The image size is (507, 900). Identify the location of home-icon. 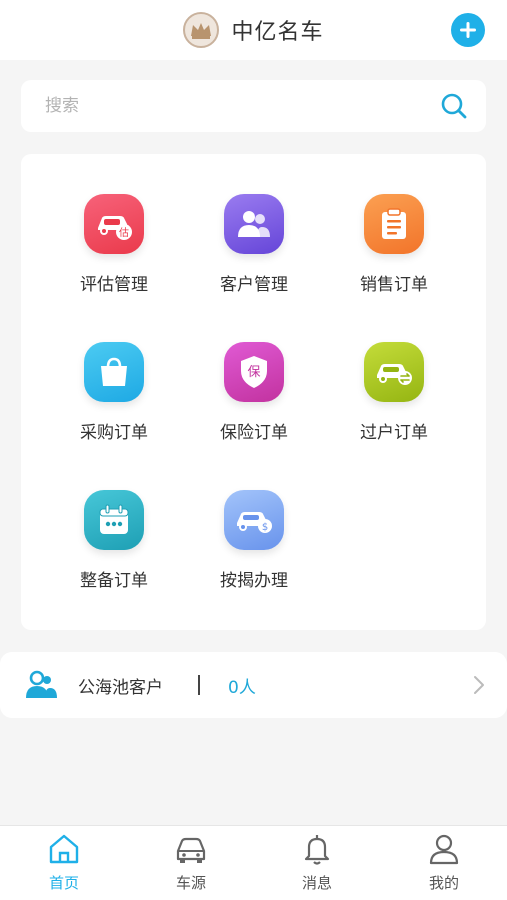
(64, 849).